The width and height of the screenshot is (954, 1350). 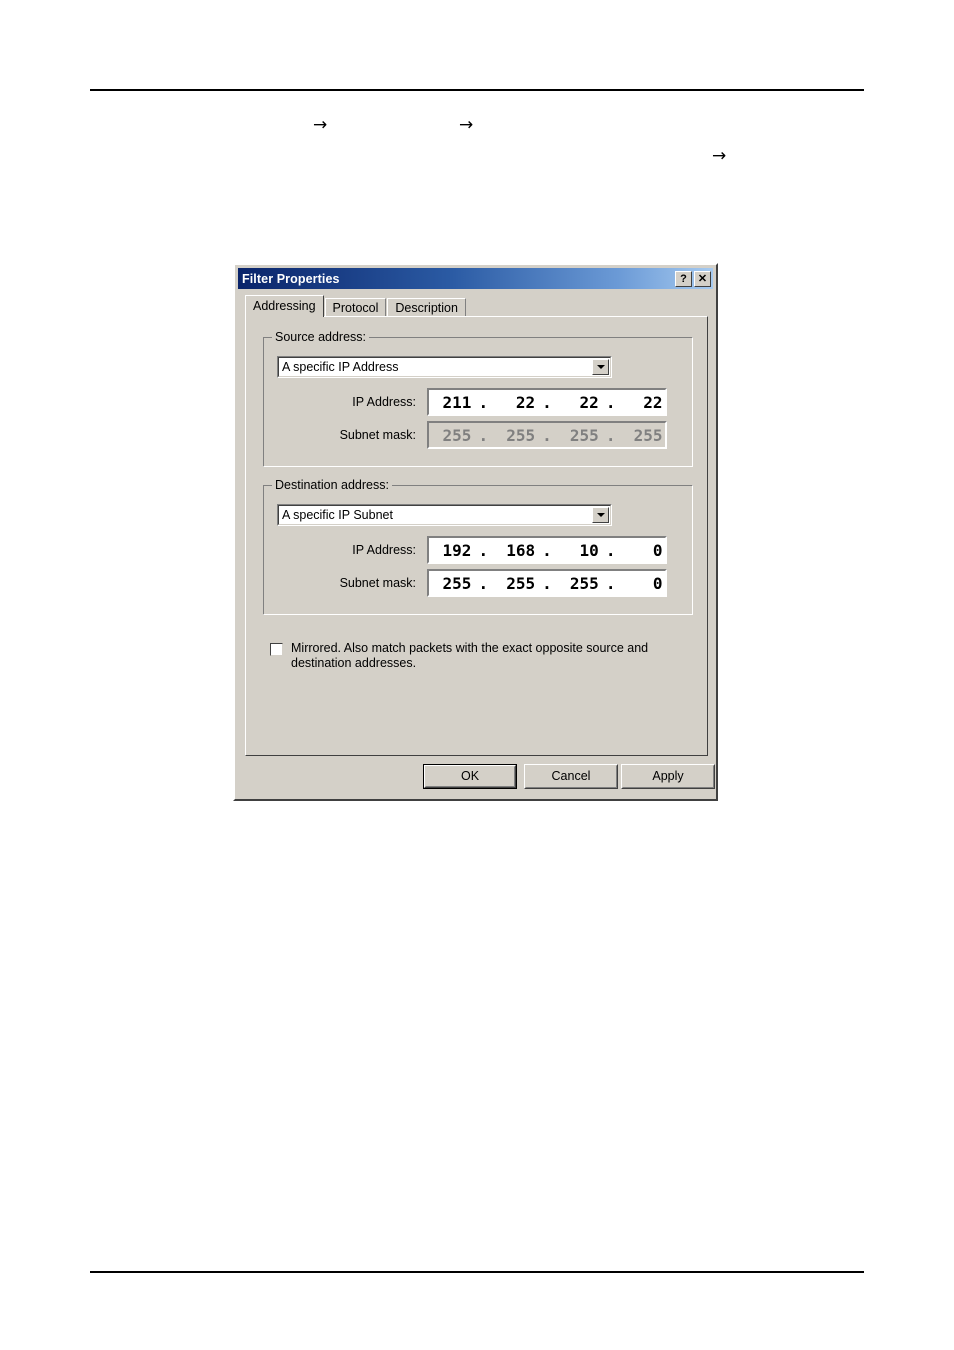 I want to click on destination-ip-octet-4: 0, so click(x=642, y=550).